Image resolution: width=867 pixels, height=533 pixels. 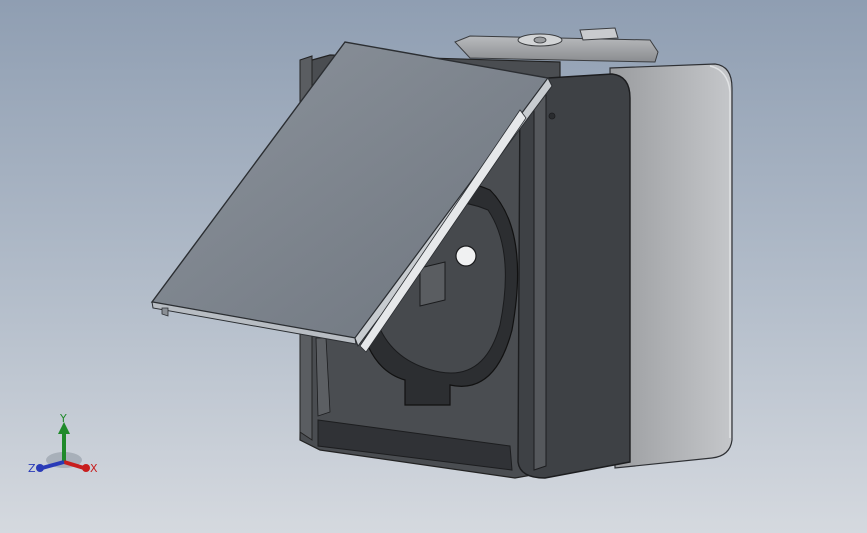 What do you see at coordinates (86, 468) in the screenshot?
I see `x-axis-arrowhead` at bounding box center [86, 468].